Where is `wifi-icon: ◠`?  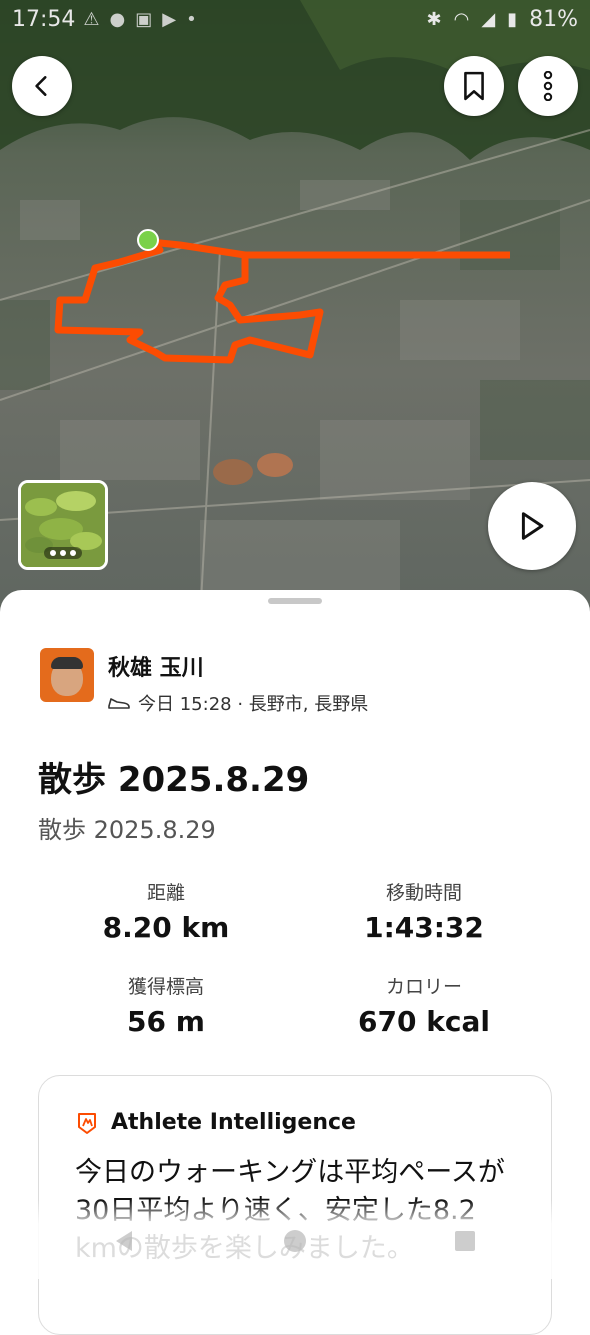
wifi-icon: ◠ is located at coordinates (461, 19).